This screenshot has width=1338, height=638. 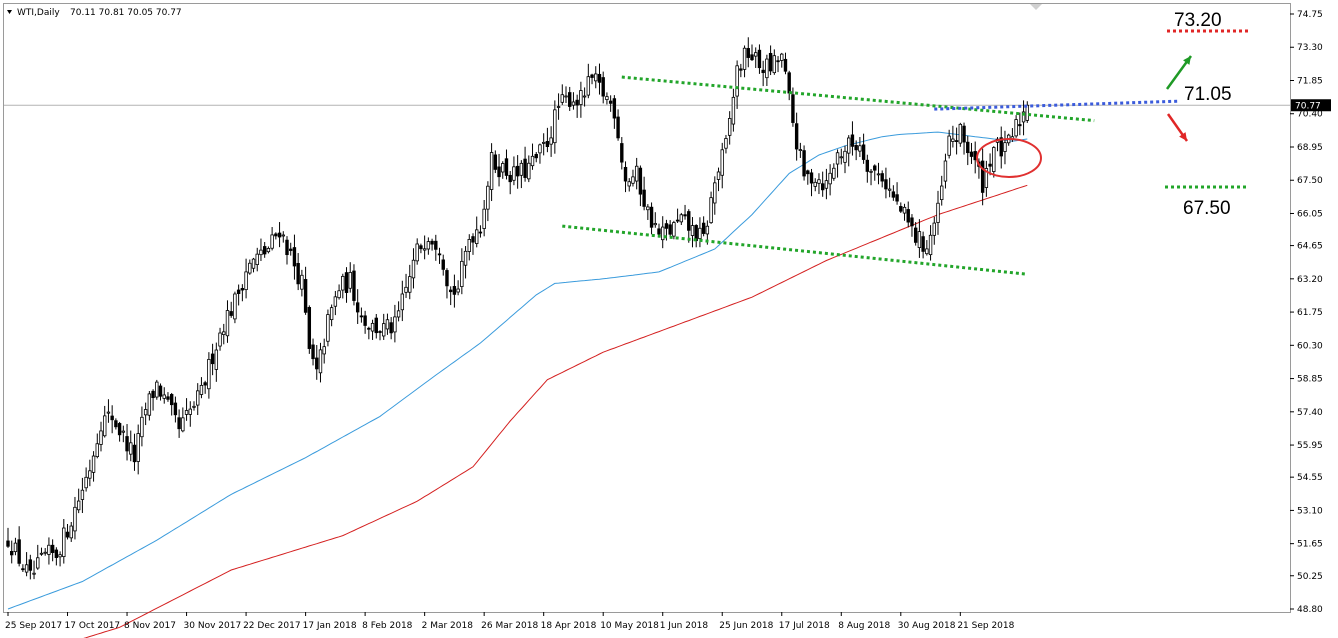 I want to click on x-tick-label: 26 Mar 2018, so click(x=509, y=626).